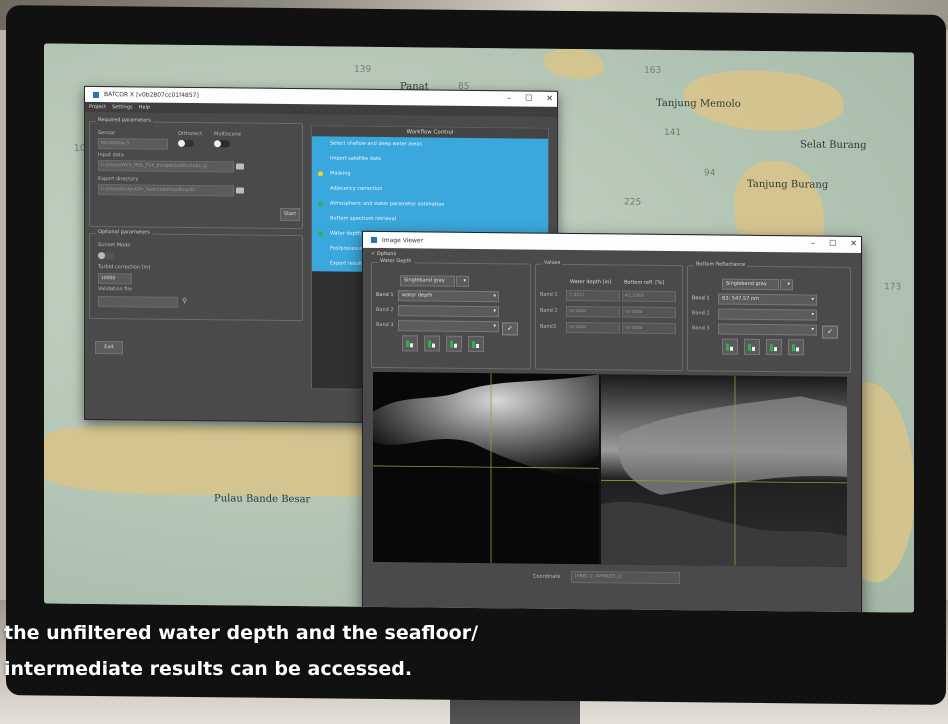 The width and height of the screenshot is (948, 724). Describe the element at coordinates (833, 145) in the screenshot. I see `chart-label: Selat Burang` at that location.